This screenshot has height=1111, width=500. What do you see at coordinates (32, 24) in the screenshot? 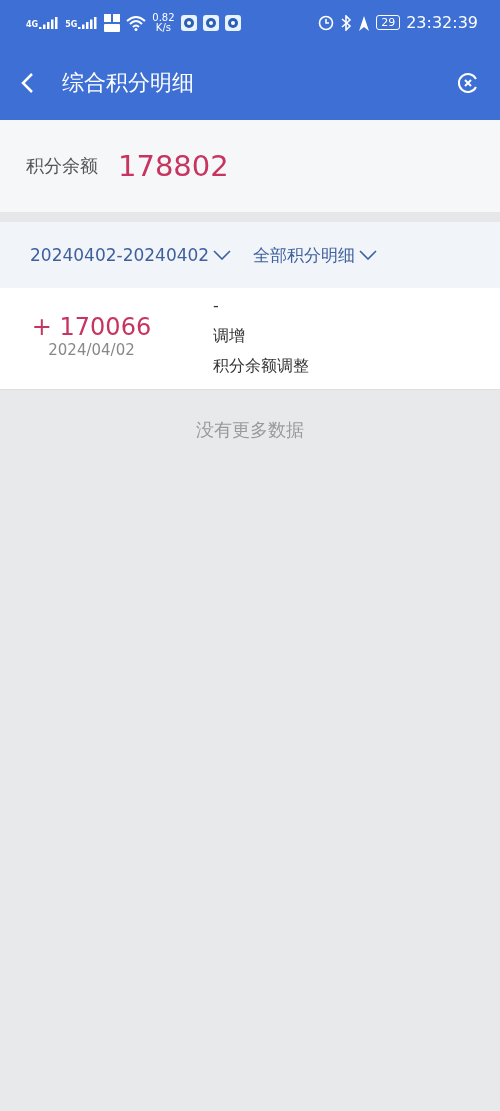
I see `network-label: 4G` at bounding box center [32, 24].